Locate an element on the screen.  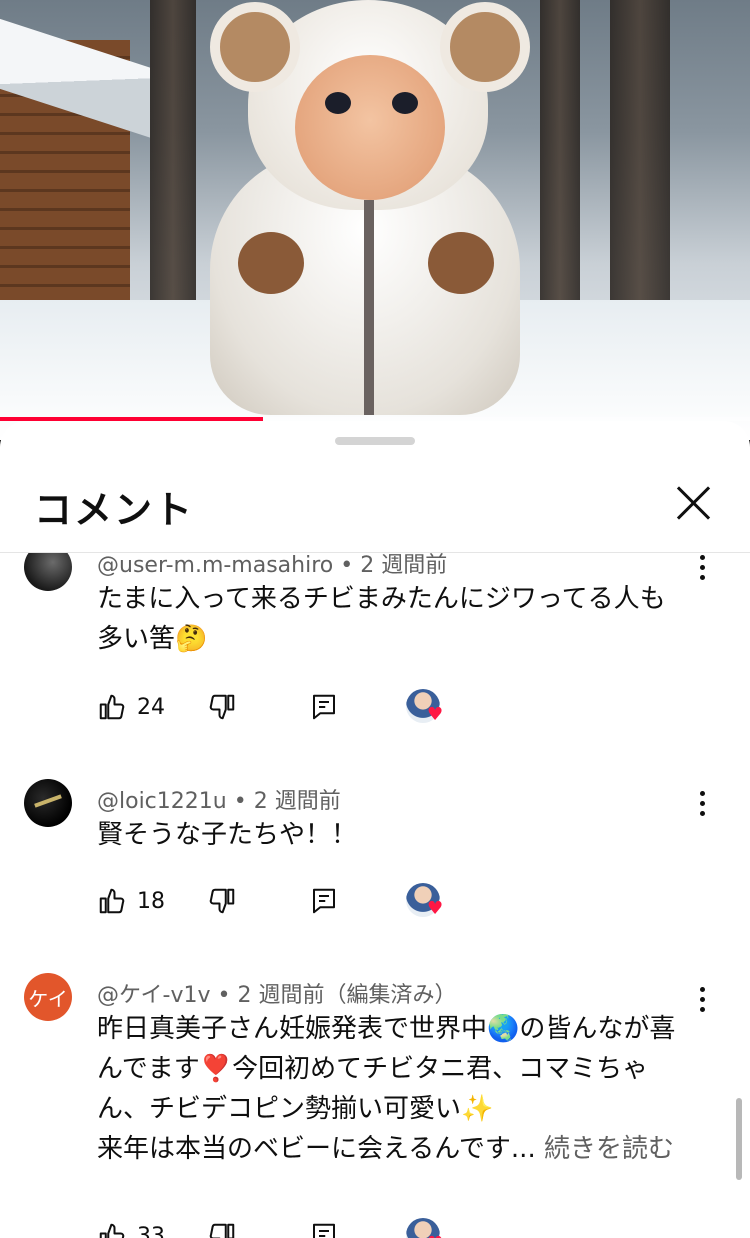
comment-line: たまに入って来るチビまみたんにジワってる人も is located at coordinates (381, 599).